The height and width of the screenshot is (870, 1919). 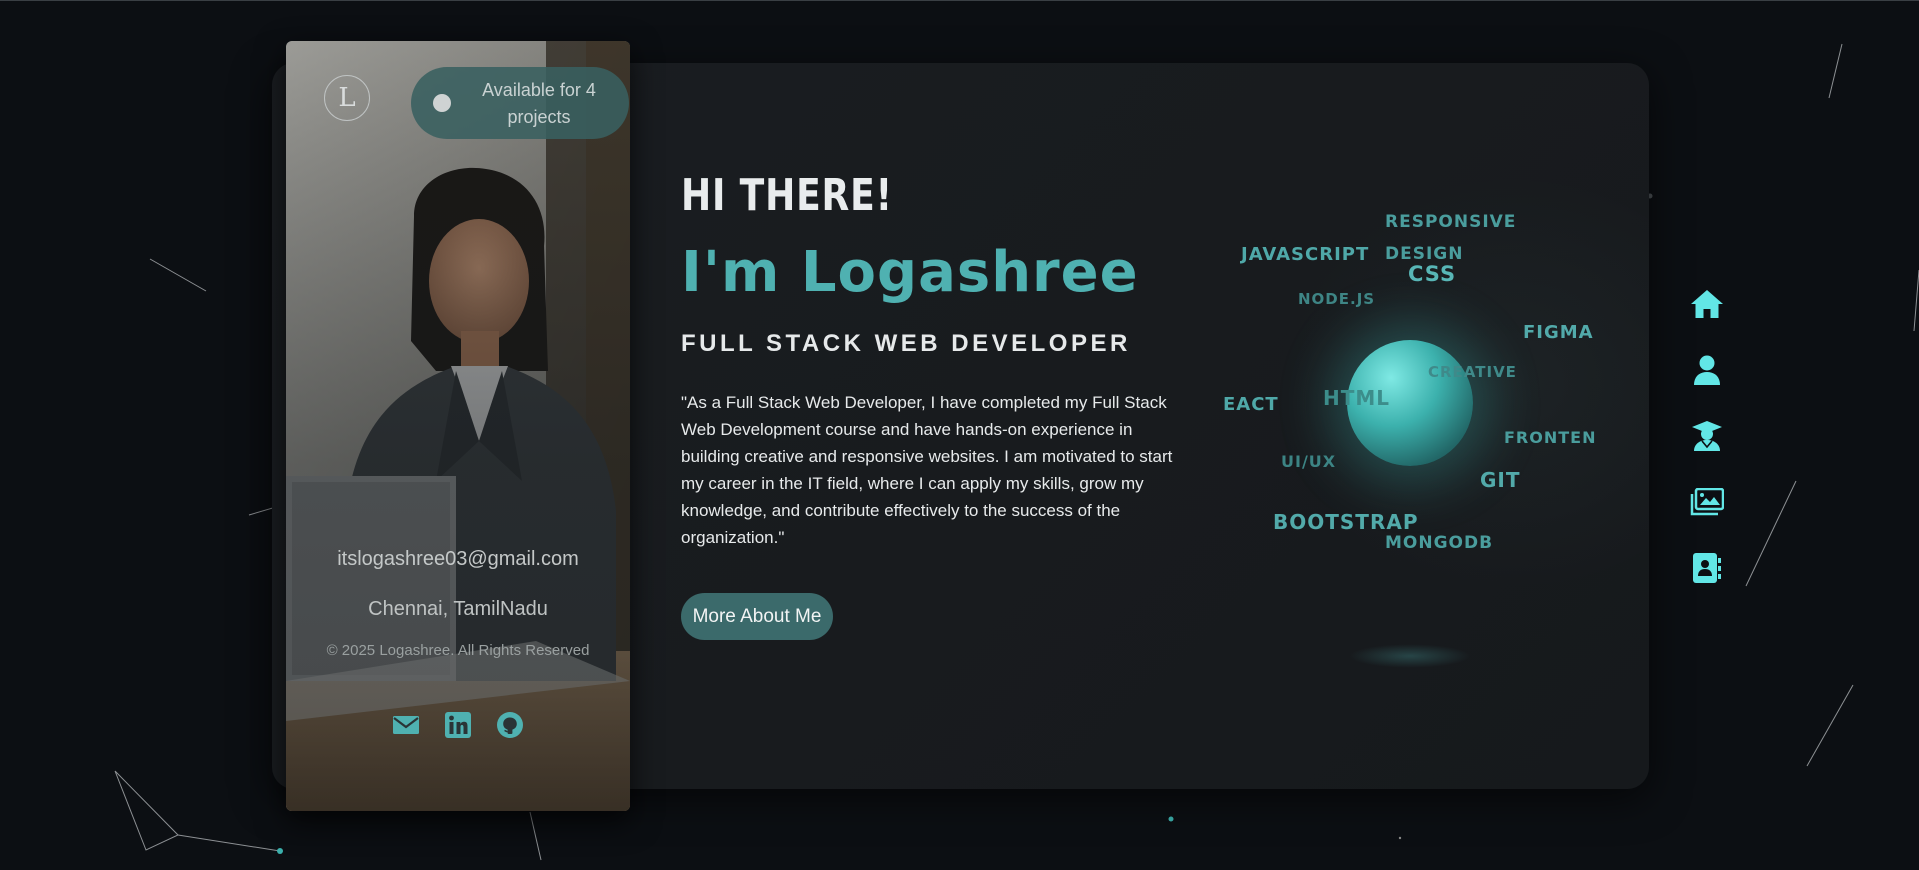 I want to click on skill-uiux: UI/UX, so click(x=1309, y=461).